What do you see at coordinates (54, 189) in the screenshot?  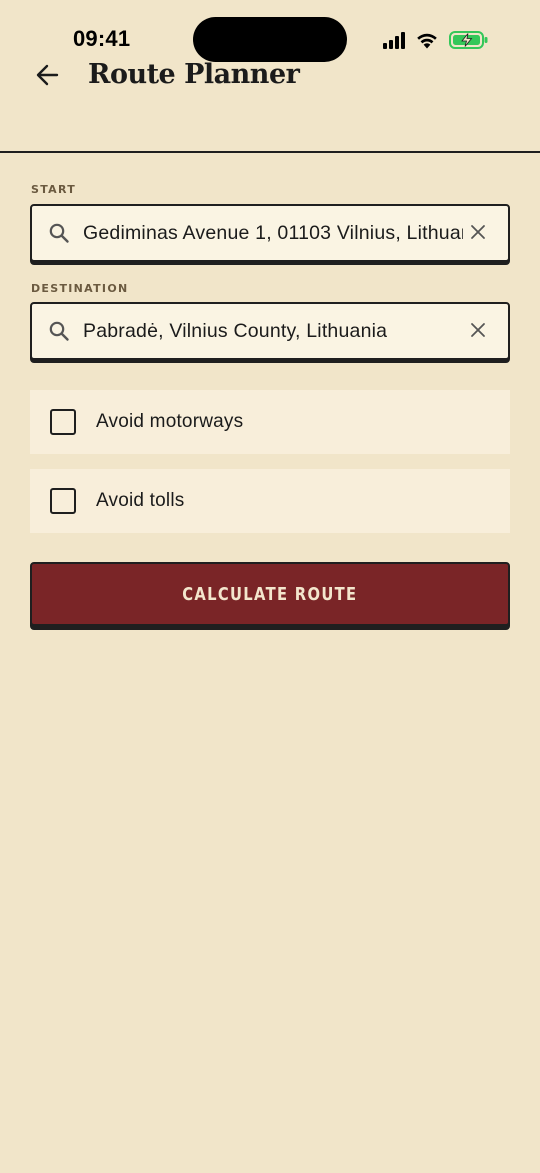 I see `start-label: START` at bounding box center [54, 189].